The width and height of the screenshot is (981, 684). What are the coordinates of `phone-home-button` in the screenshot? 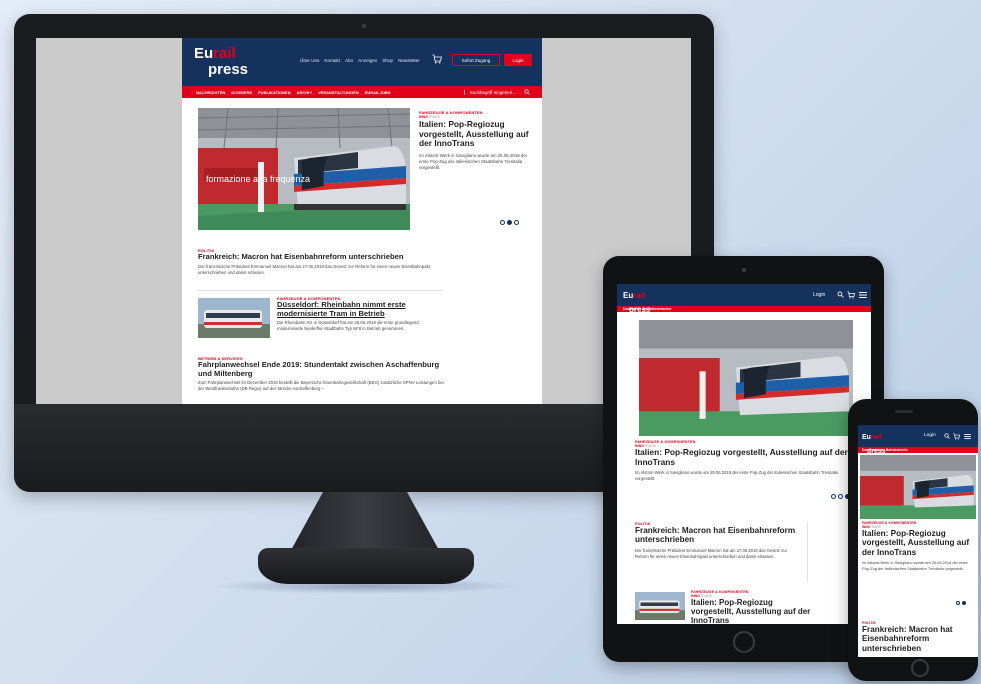 It's located at (920, 668).